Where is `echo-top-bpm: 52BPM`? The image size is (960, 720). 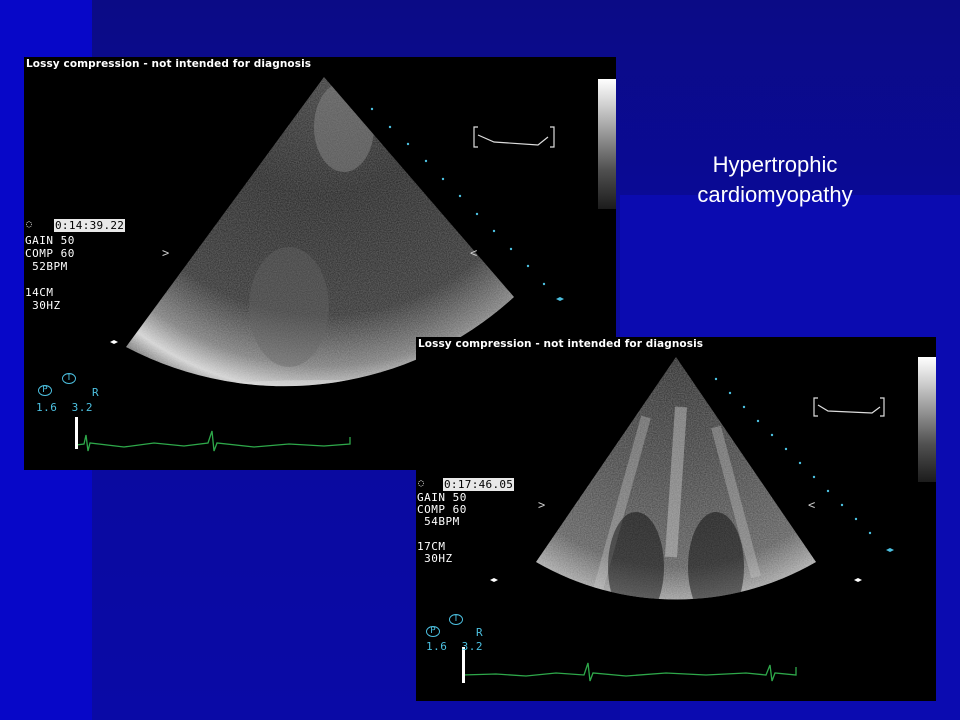
echo-top-bpm: 52BPM is located at coordinates (46, 266).